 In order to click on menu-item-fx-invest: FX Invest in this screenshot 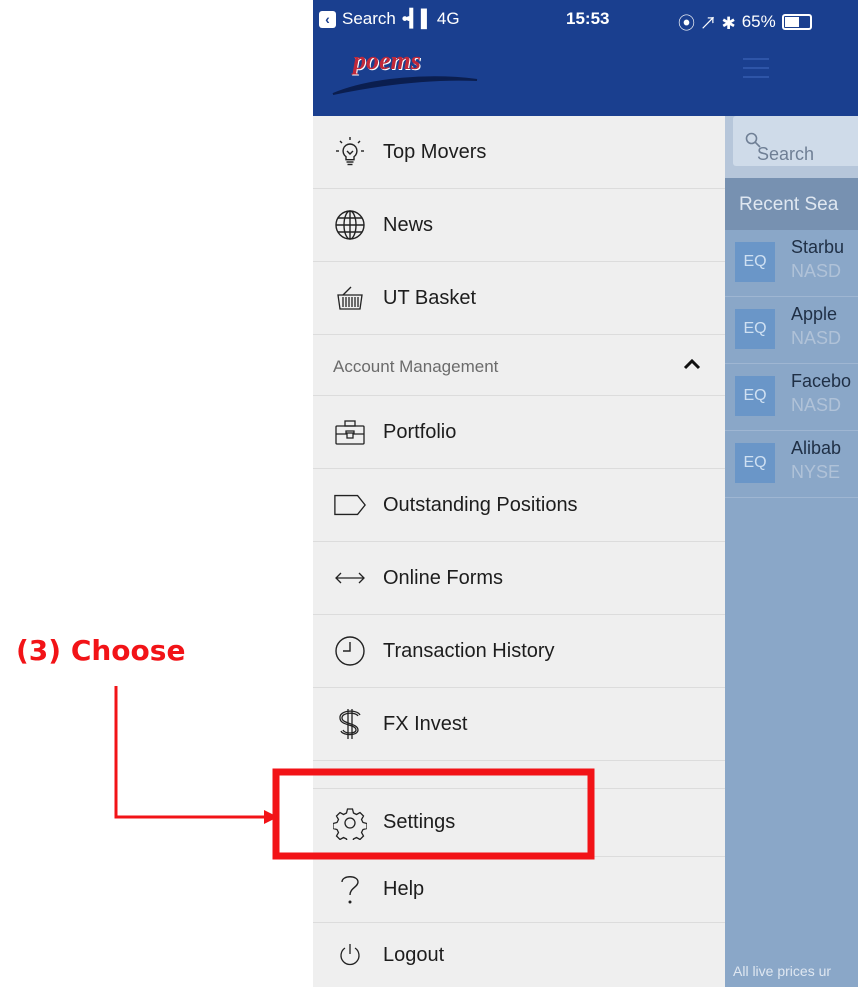, I will do `click(519, 724)`.